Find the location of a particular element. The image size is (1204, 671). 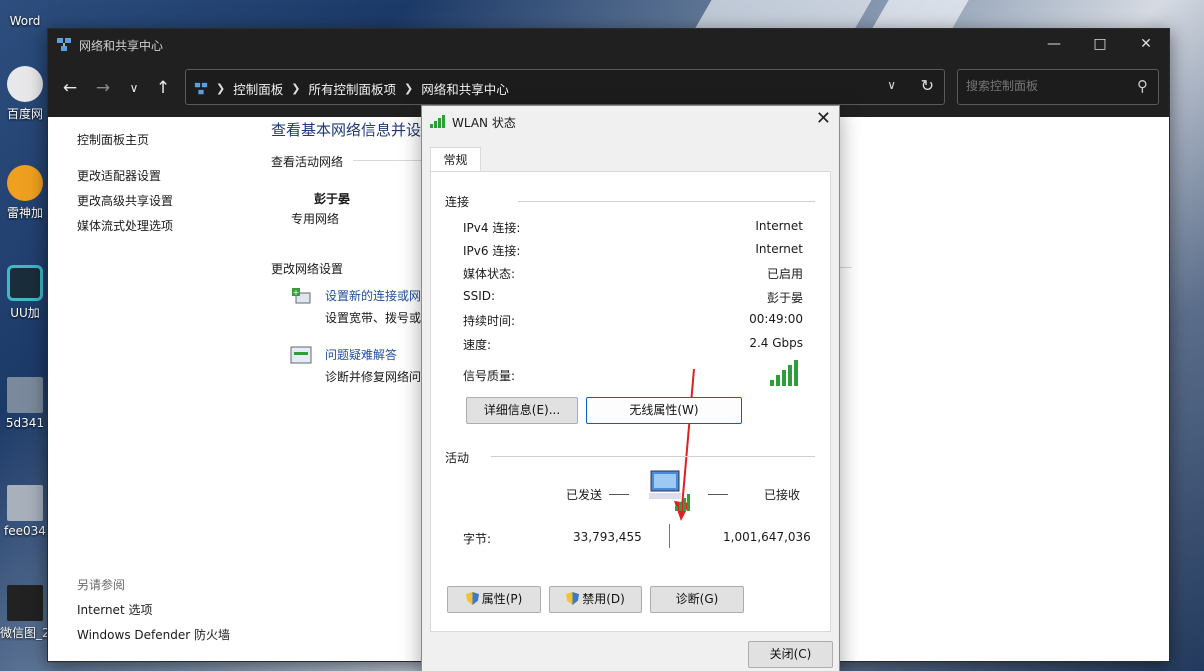

desktop-icon-file-5d: 5d341 is located at coordinates (25, 403).